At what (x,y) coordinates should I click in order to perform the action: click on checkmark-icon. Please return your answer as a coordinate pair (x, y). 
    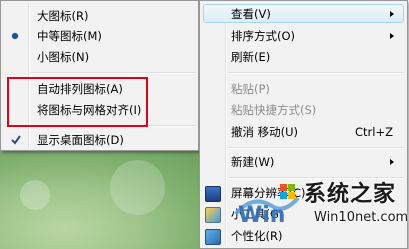
    Looking at the image, I should click on (16, 140).